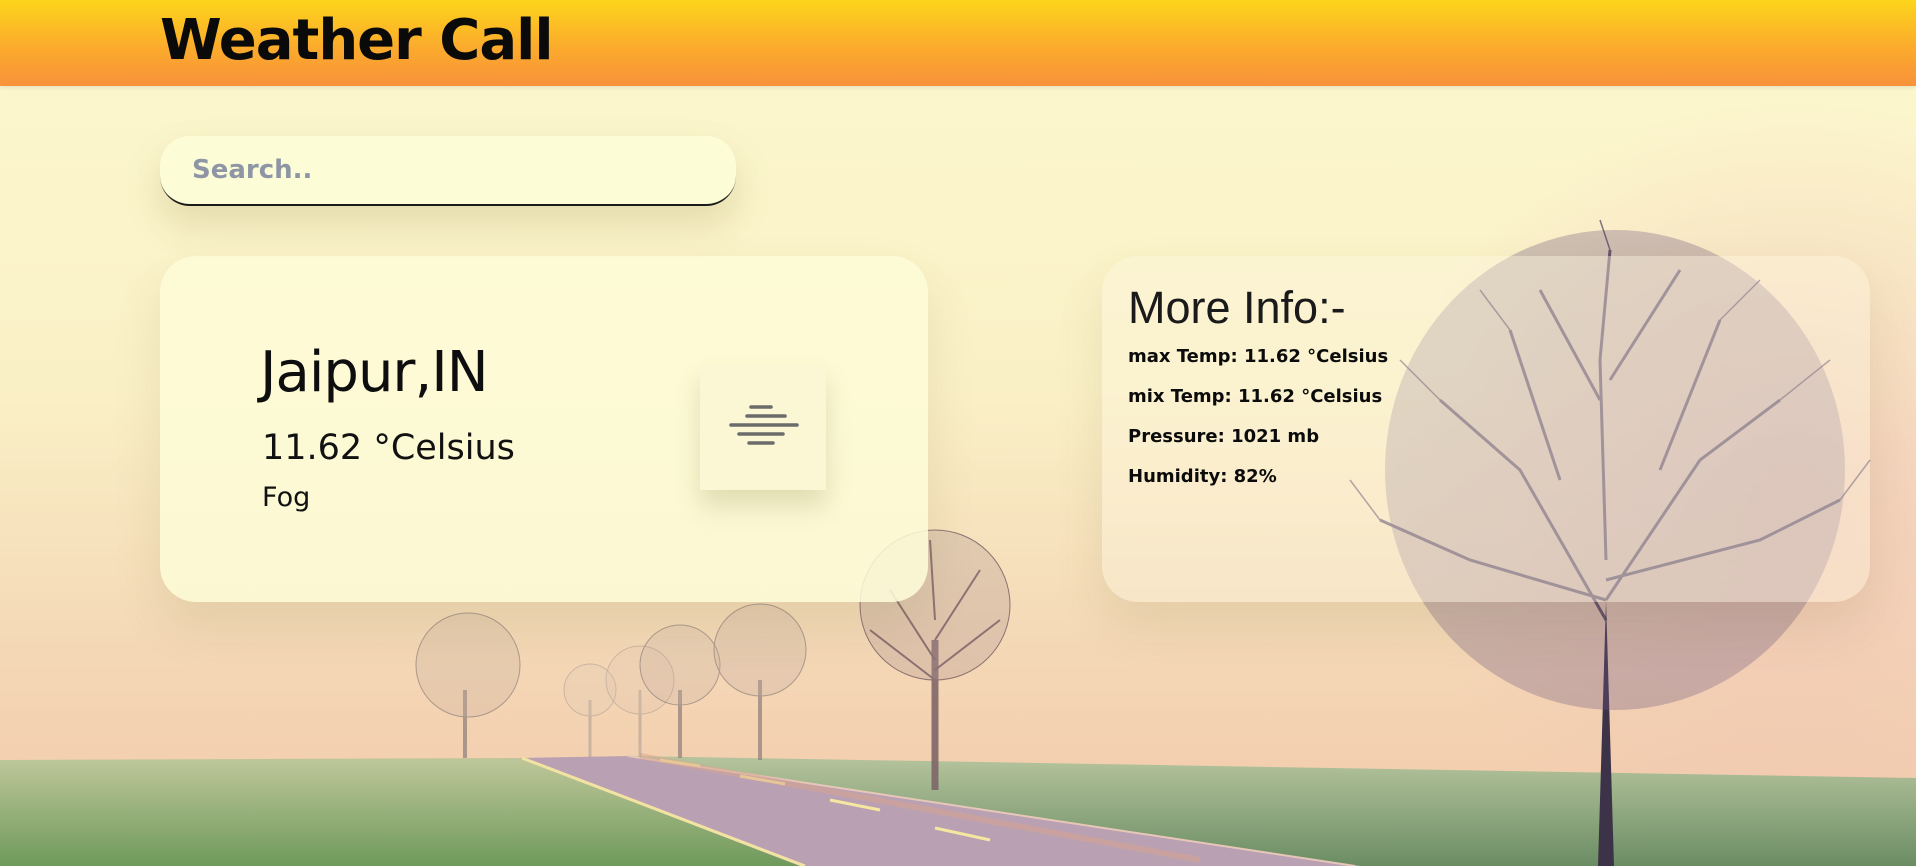 This screenshot has height=866, width=1916. I want to click on app-title: Weather Call, so click(357, 40).